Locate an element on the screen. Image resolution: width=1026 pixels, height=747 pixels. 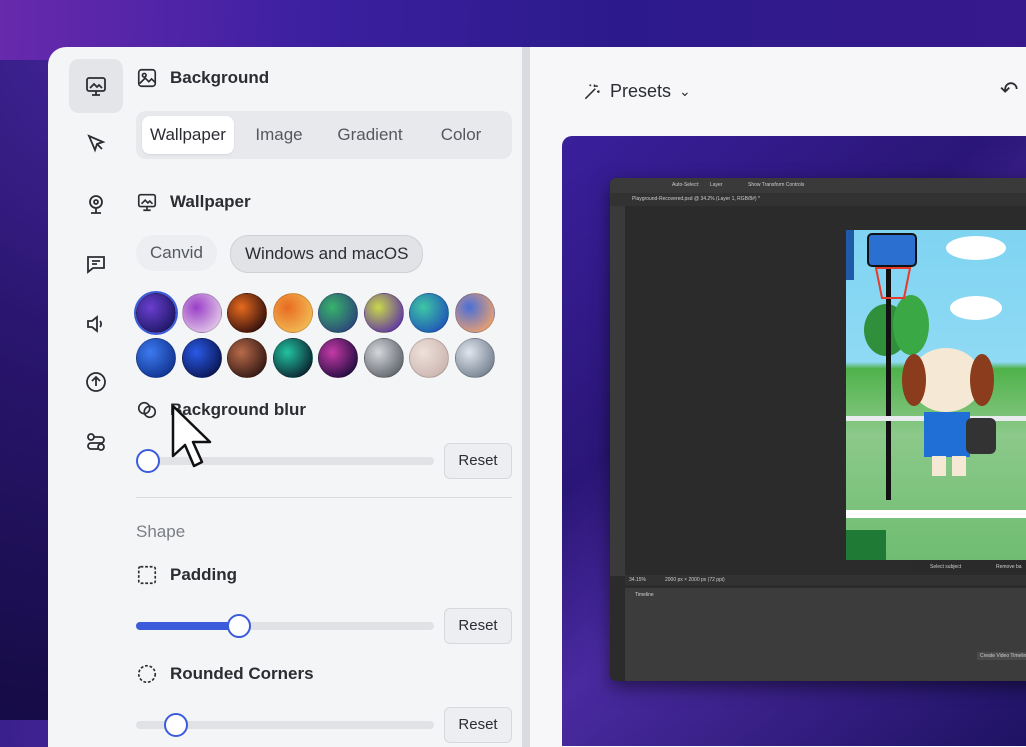
nav-annotations-button is located at coordinates (96, 264).